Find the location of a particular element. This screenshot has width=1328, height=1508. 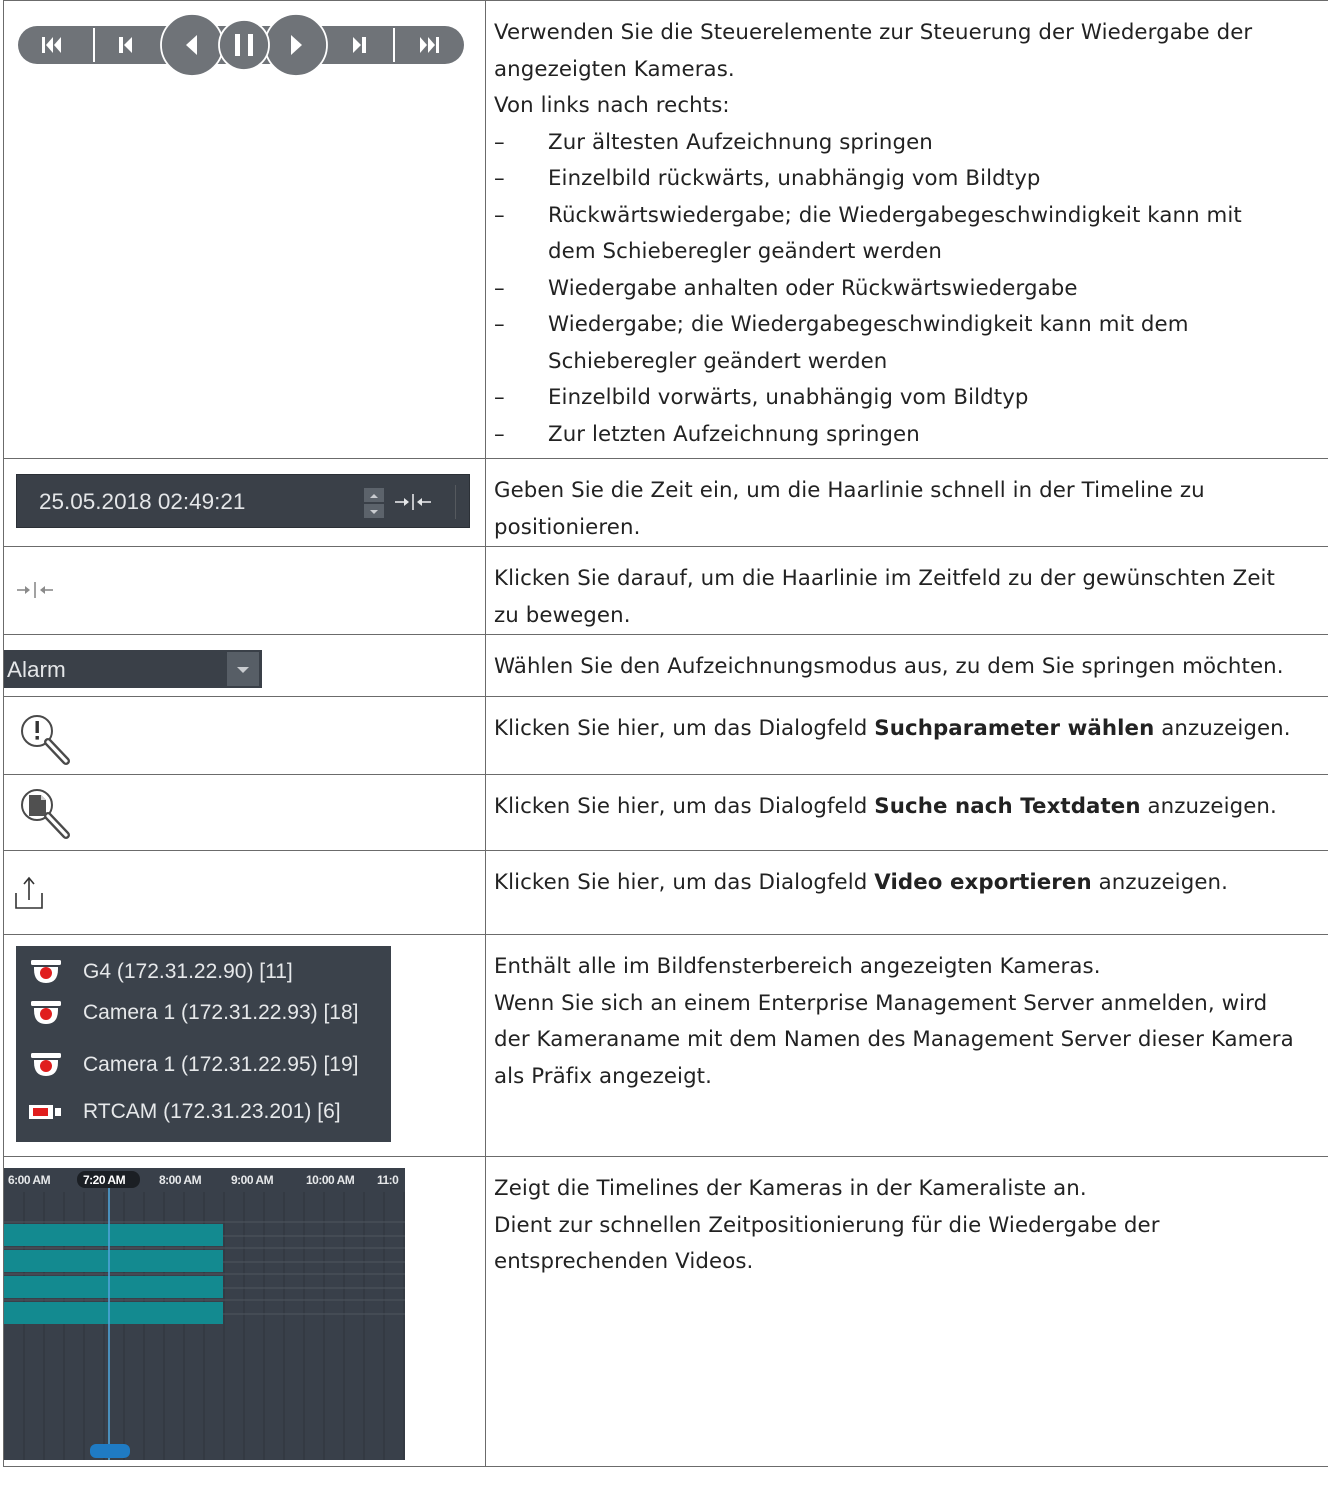

tick-label: 7:20 AM is located at coordinates (104, 1180).